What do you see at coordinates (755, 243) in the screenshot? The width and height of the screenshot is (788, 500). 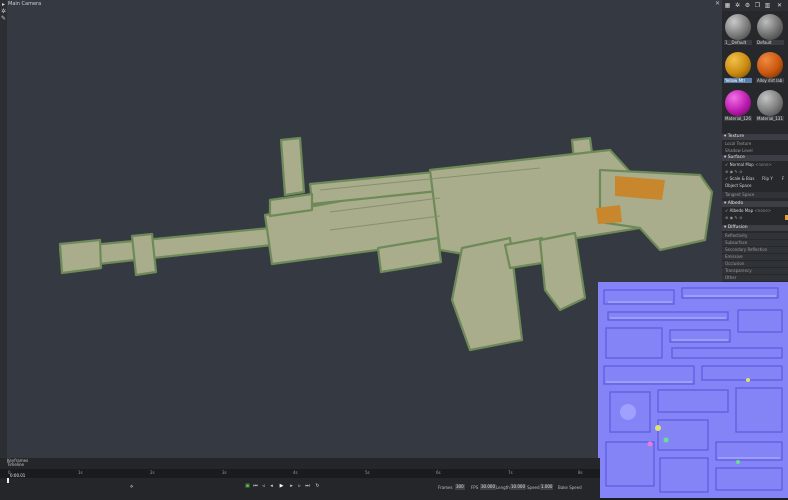 I see `diffusion-row: Subsurface` at bounding box center [755, 243].